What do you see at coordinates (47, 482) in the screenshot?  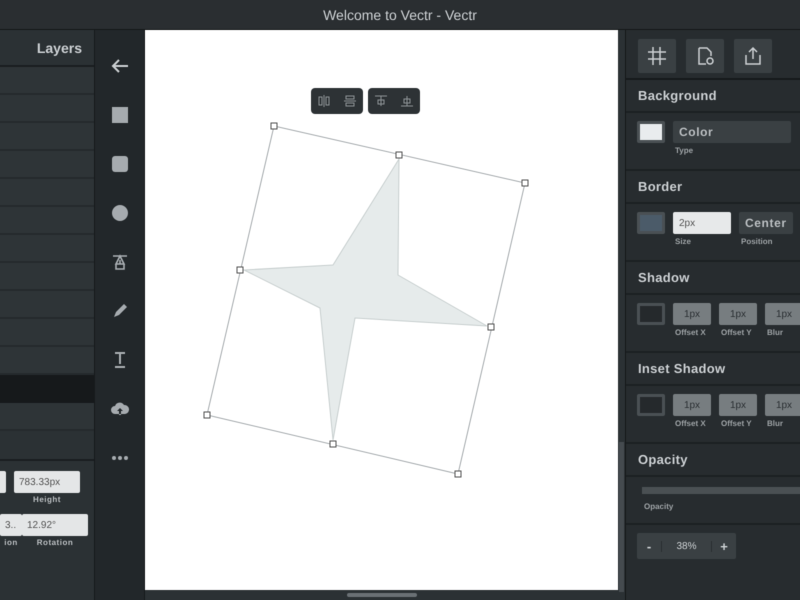 I see `input-field: 783.33px` at bounding box center [47, 482].